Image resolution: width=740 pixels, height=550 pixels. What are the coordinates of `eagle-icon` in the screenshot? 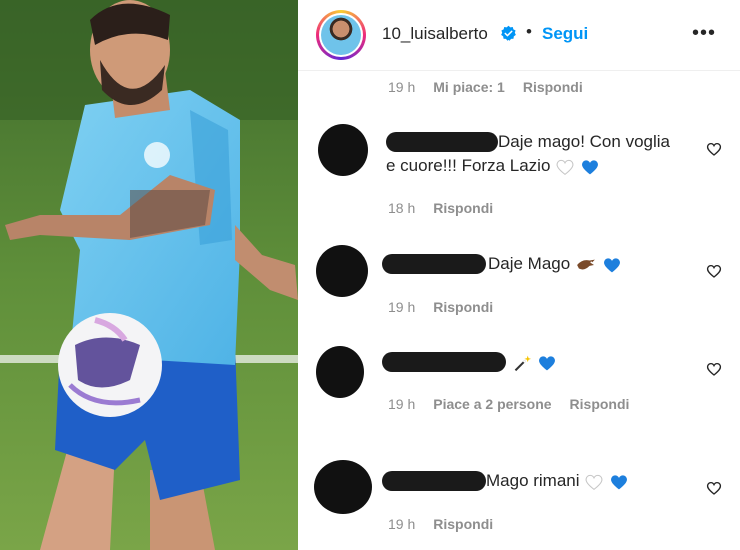 It's located at (586, 264).